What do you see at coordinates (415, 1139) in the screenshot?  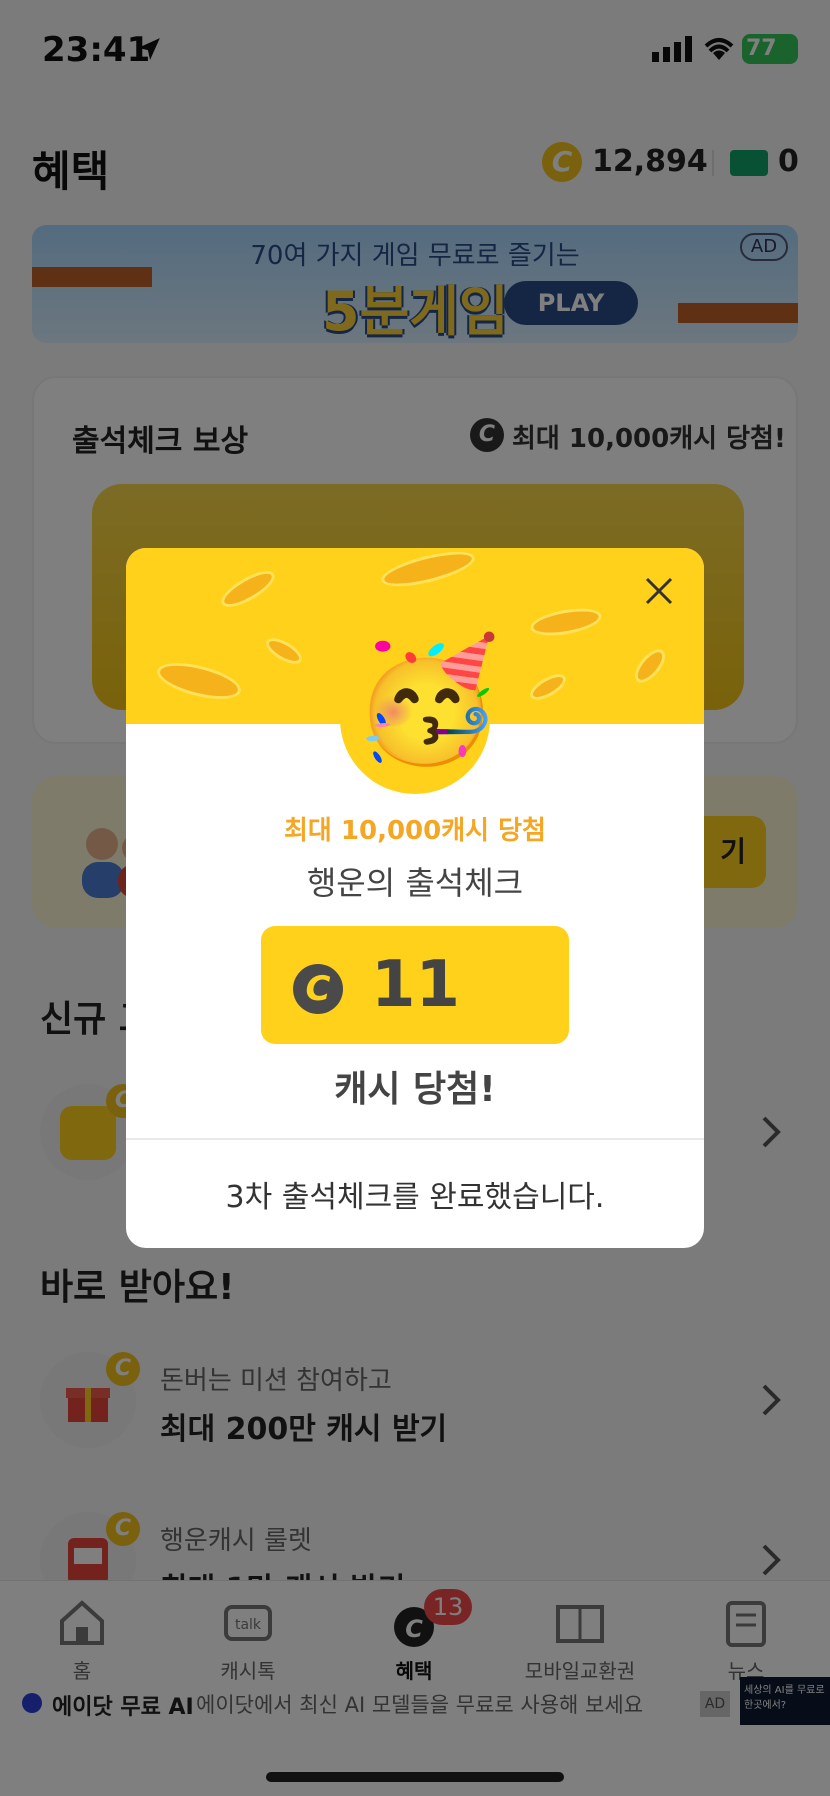 I see `modal-divider` at bounding box center [415, 1139].